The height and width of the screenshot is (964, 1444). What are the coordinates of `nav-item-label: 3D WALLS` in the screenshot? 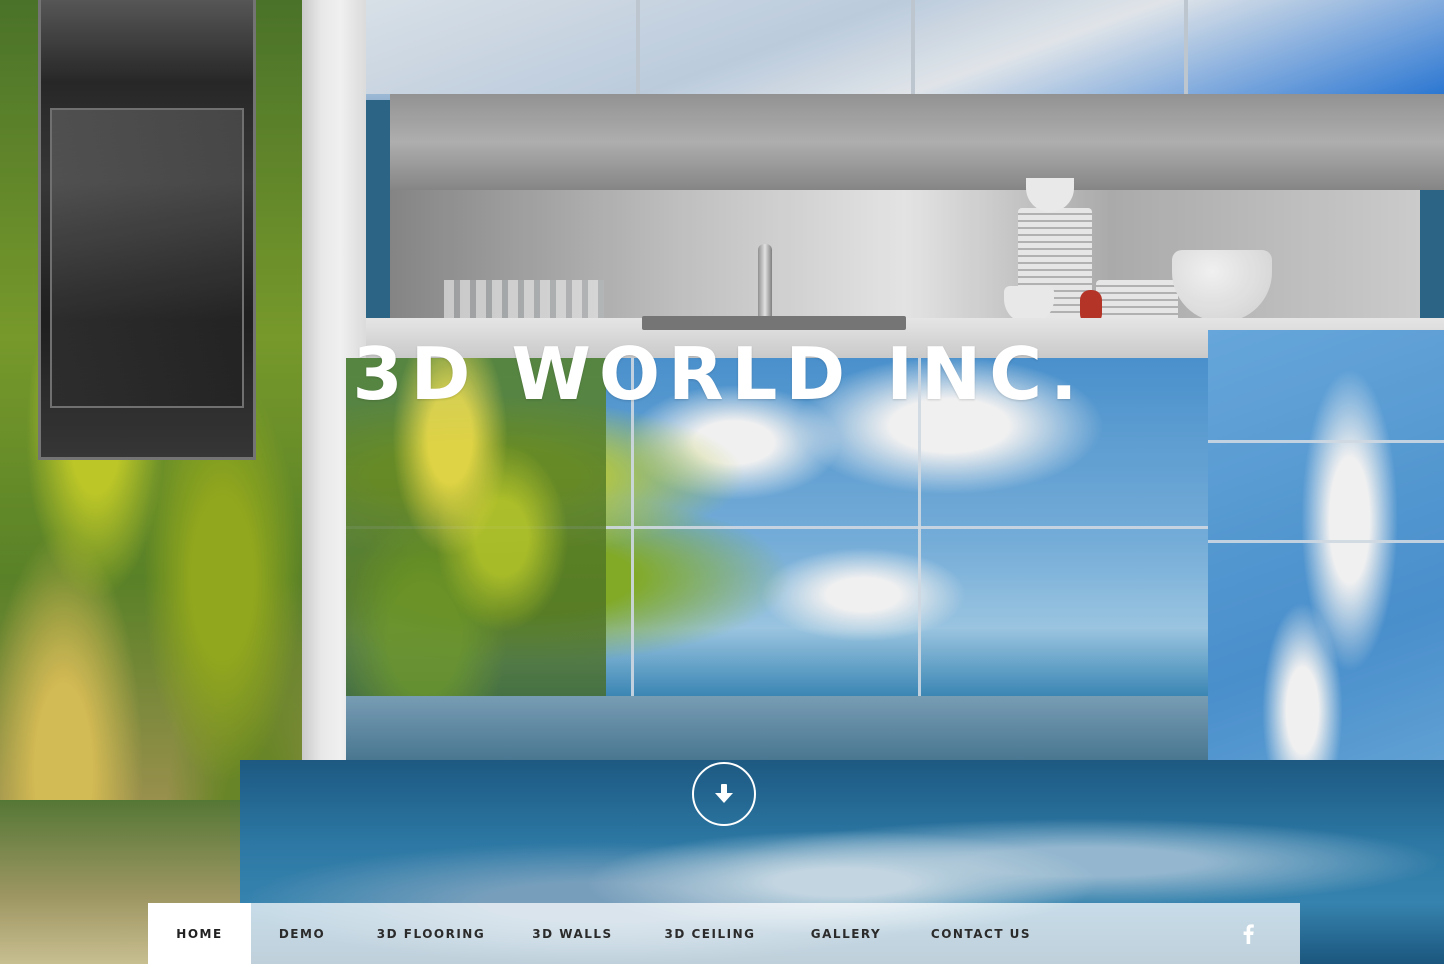 It's located at (572, 933).